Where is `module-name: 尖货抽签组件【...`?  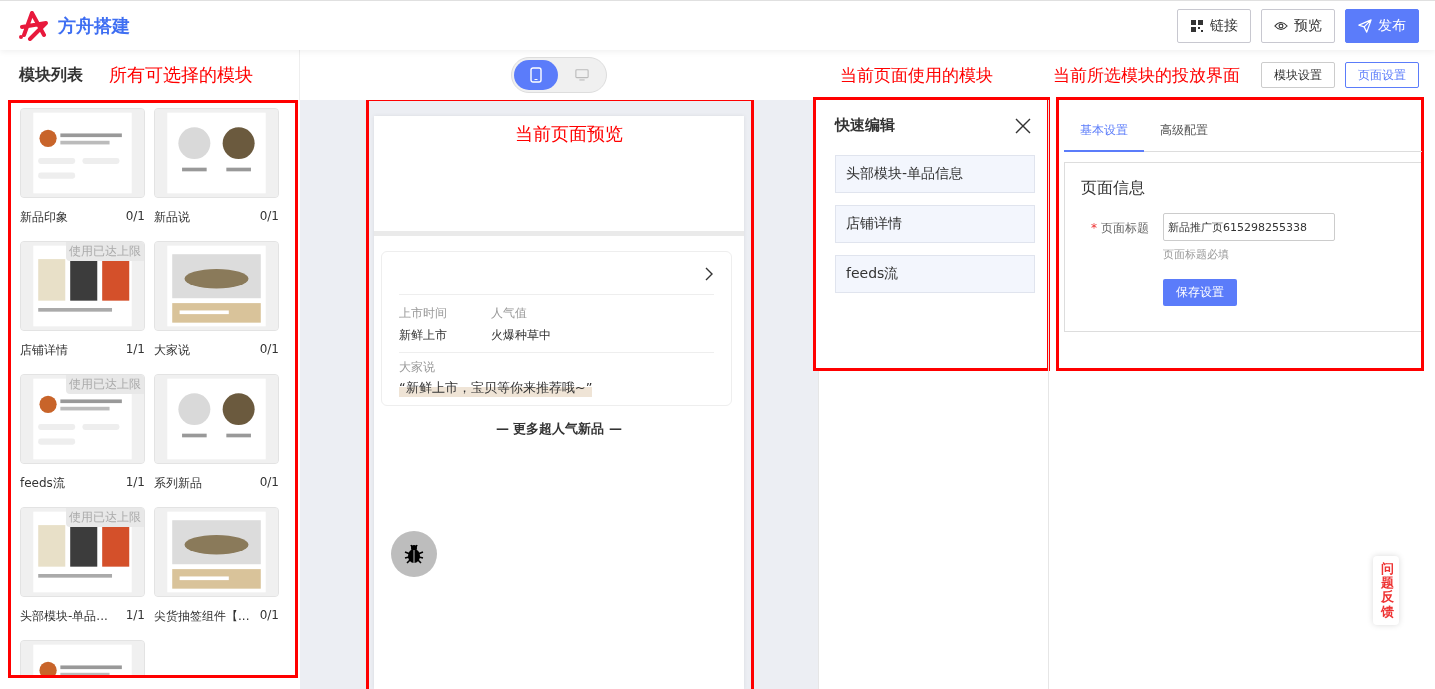
module-name: 尖货抽签组件【... is located at coordinates (202, 616).